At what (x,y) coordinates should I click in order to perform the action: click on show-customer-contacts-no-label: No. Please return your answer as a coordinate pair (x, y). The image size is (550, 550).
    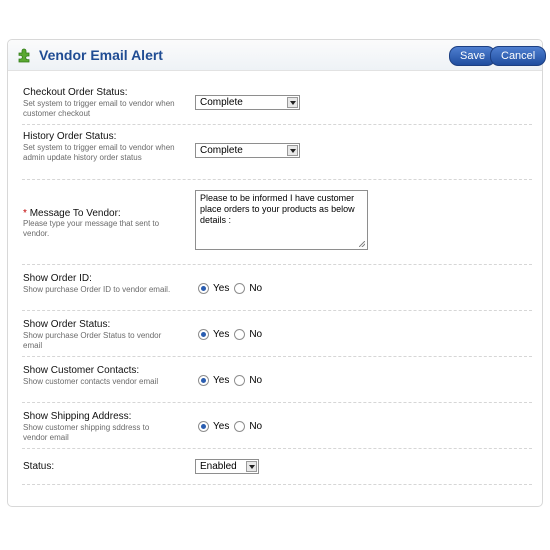
    Looking at the image, I should click on (256, 380).